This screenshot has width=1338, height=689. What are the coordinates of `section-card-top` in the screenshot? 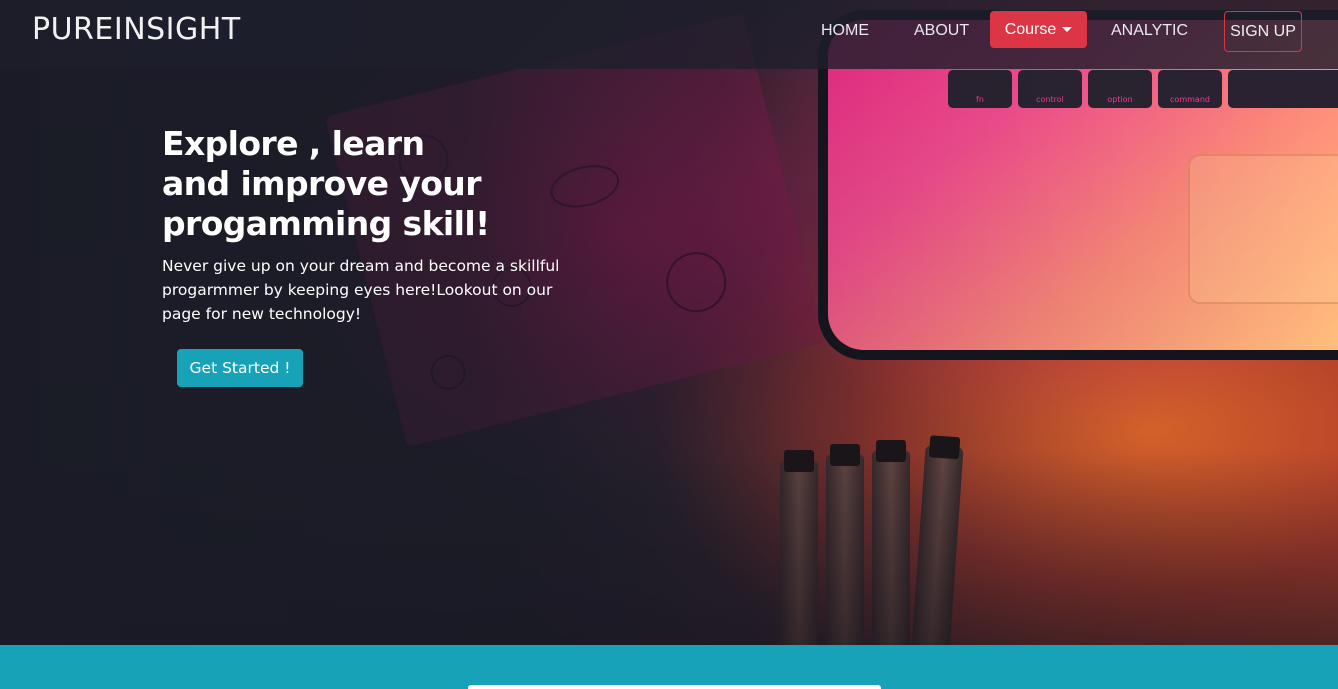 It's located at (674, 687).